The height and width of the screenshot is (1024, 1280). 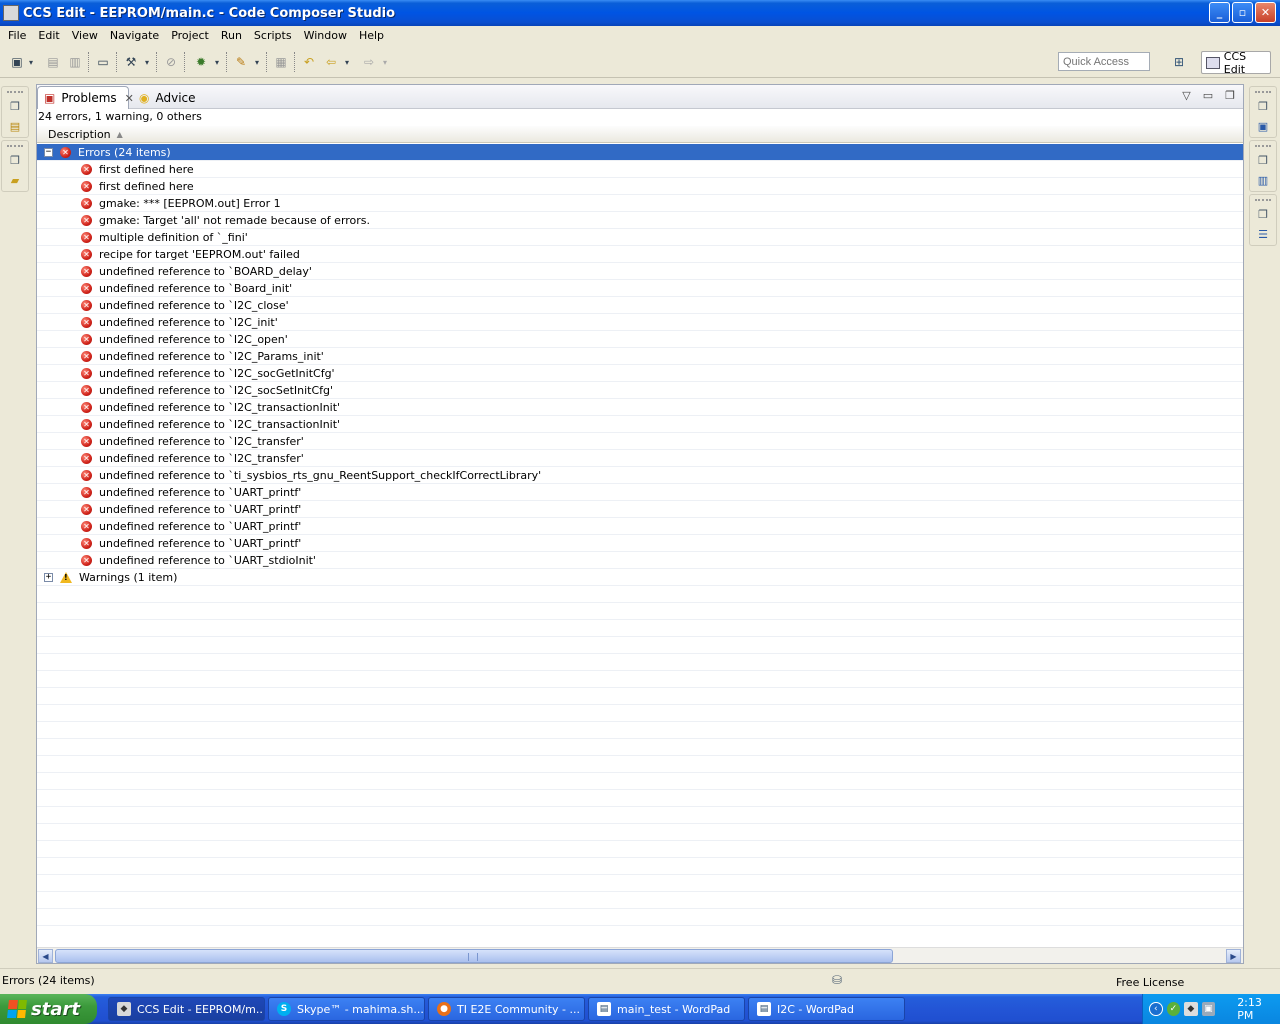 What do you see at coordinates (640, 271) in the screenshot?
I see `error-row: ✕ undefined reference to `BOARD_delay'` at bounding box center [640, 271].